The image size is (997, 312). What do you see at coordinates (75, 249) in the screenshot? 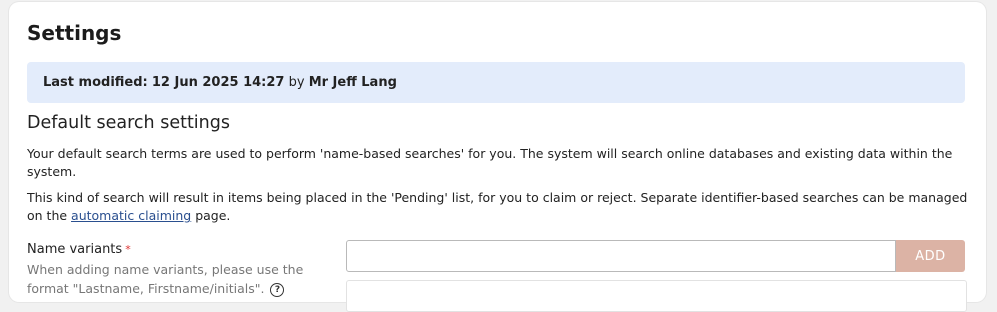
I see `name-variants-label-text: Name variants` at bounding box center [75, 249].